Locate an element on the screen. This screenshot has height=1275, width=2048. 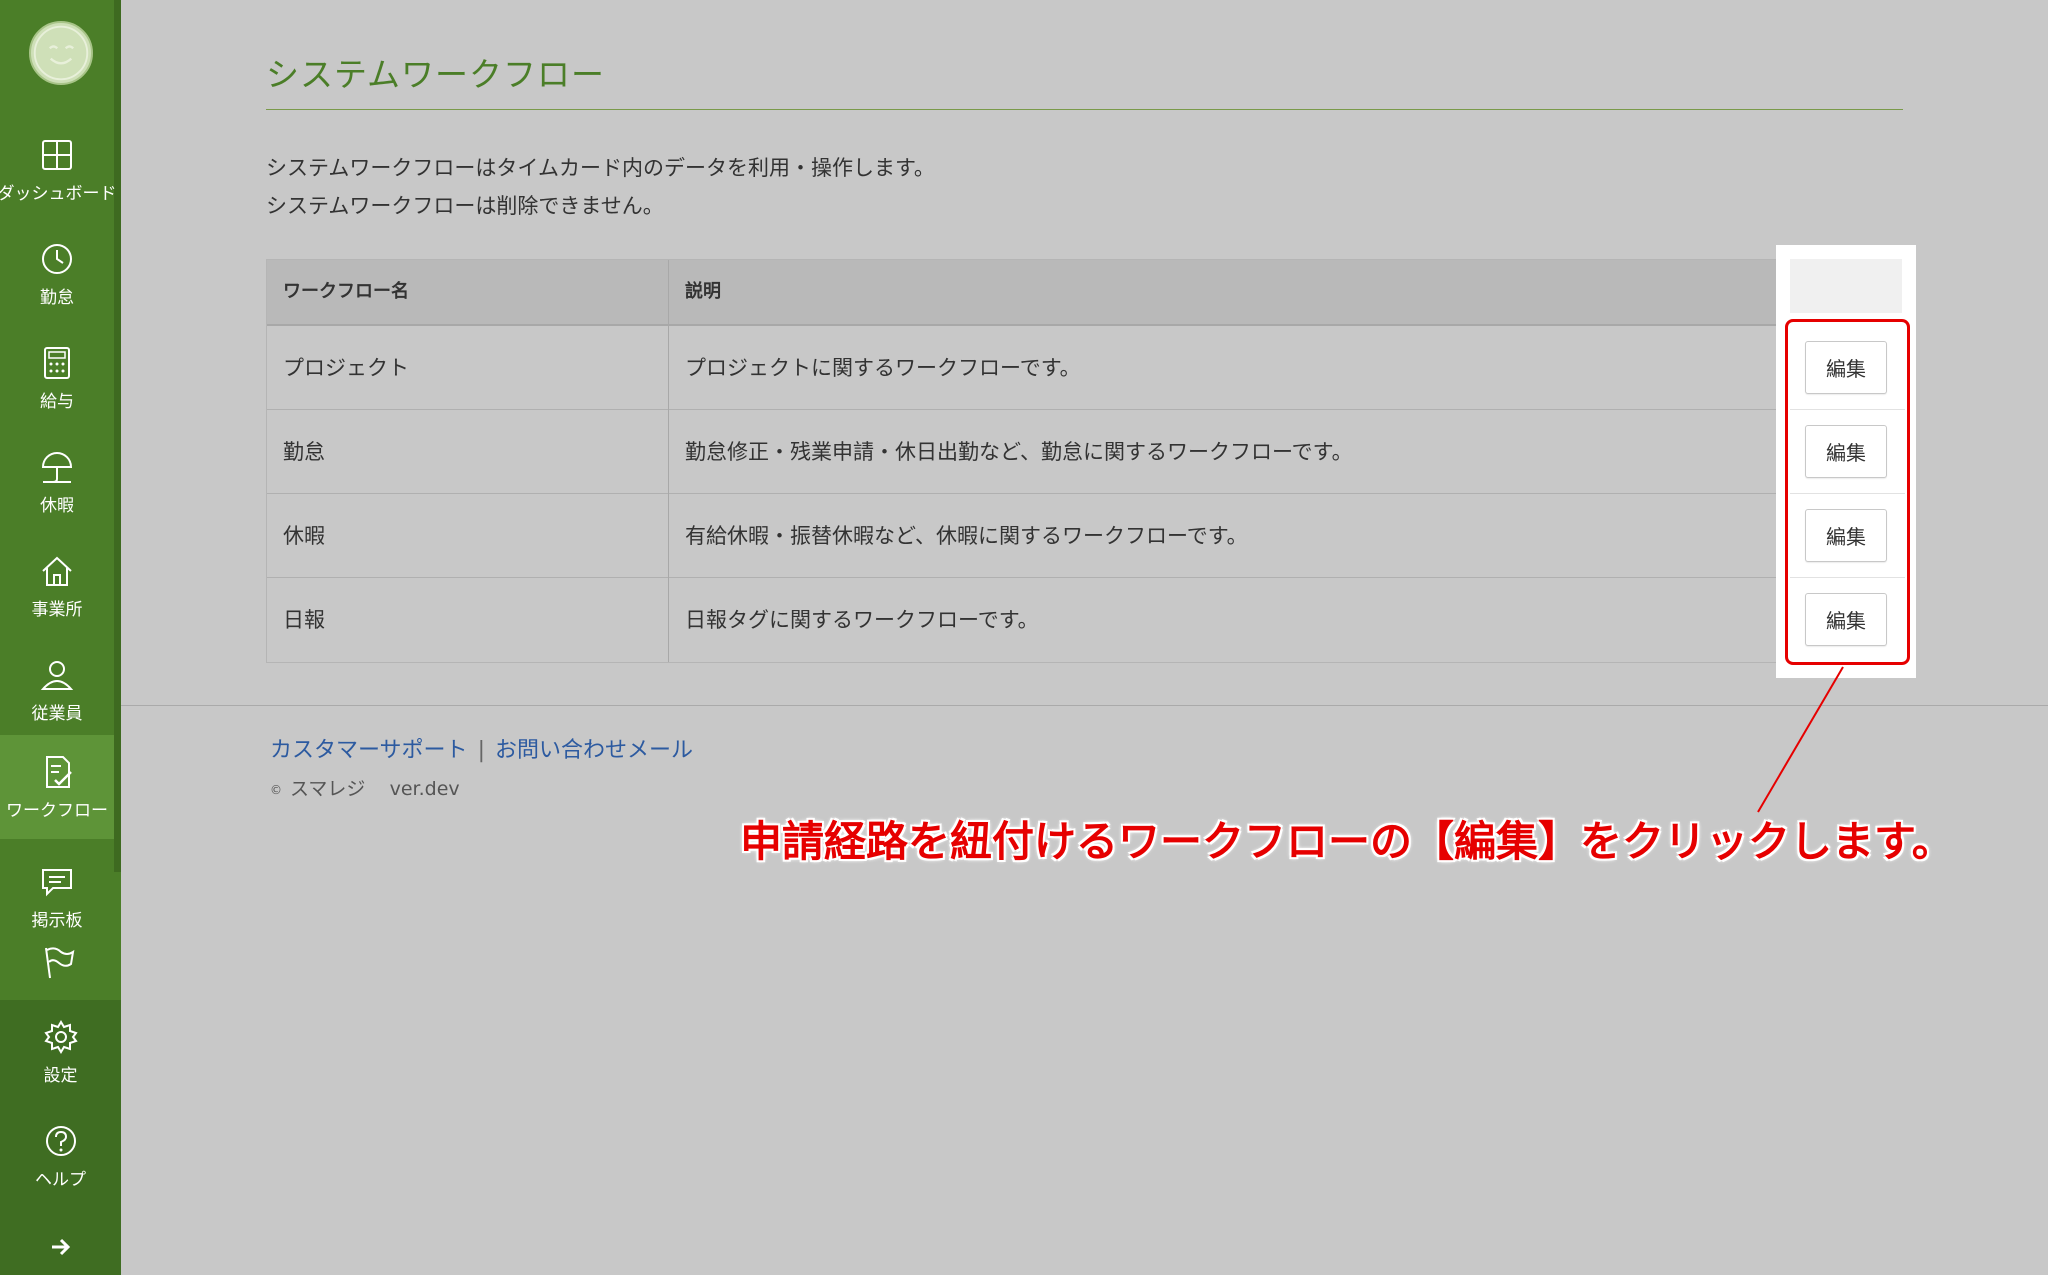
logo is located at coordinates (61, 53).